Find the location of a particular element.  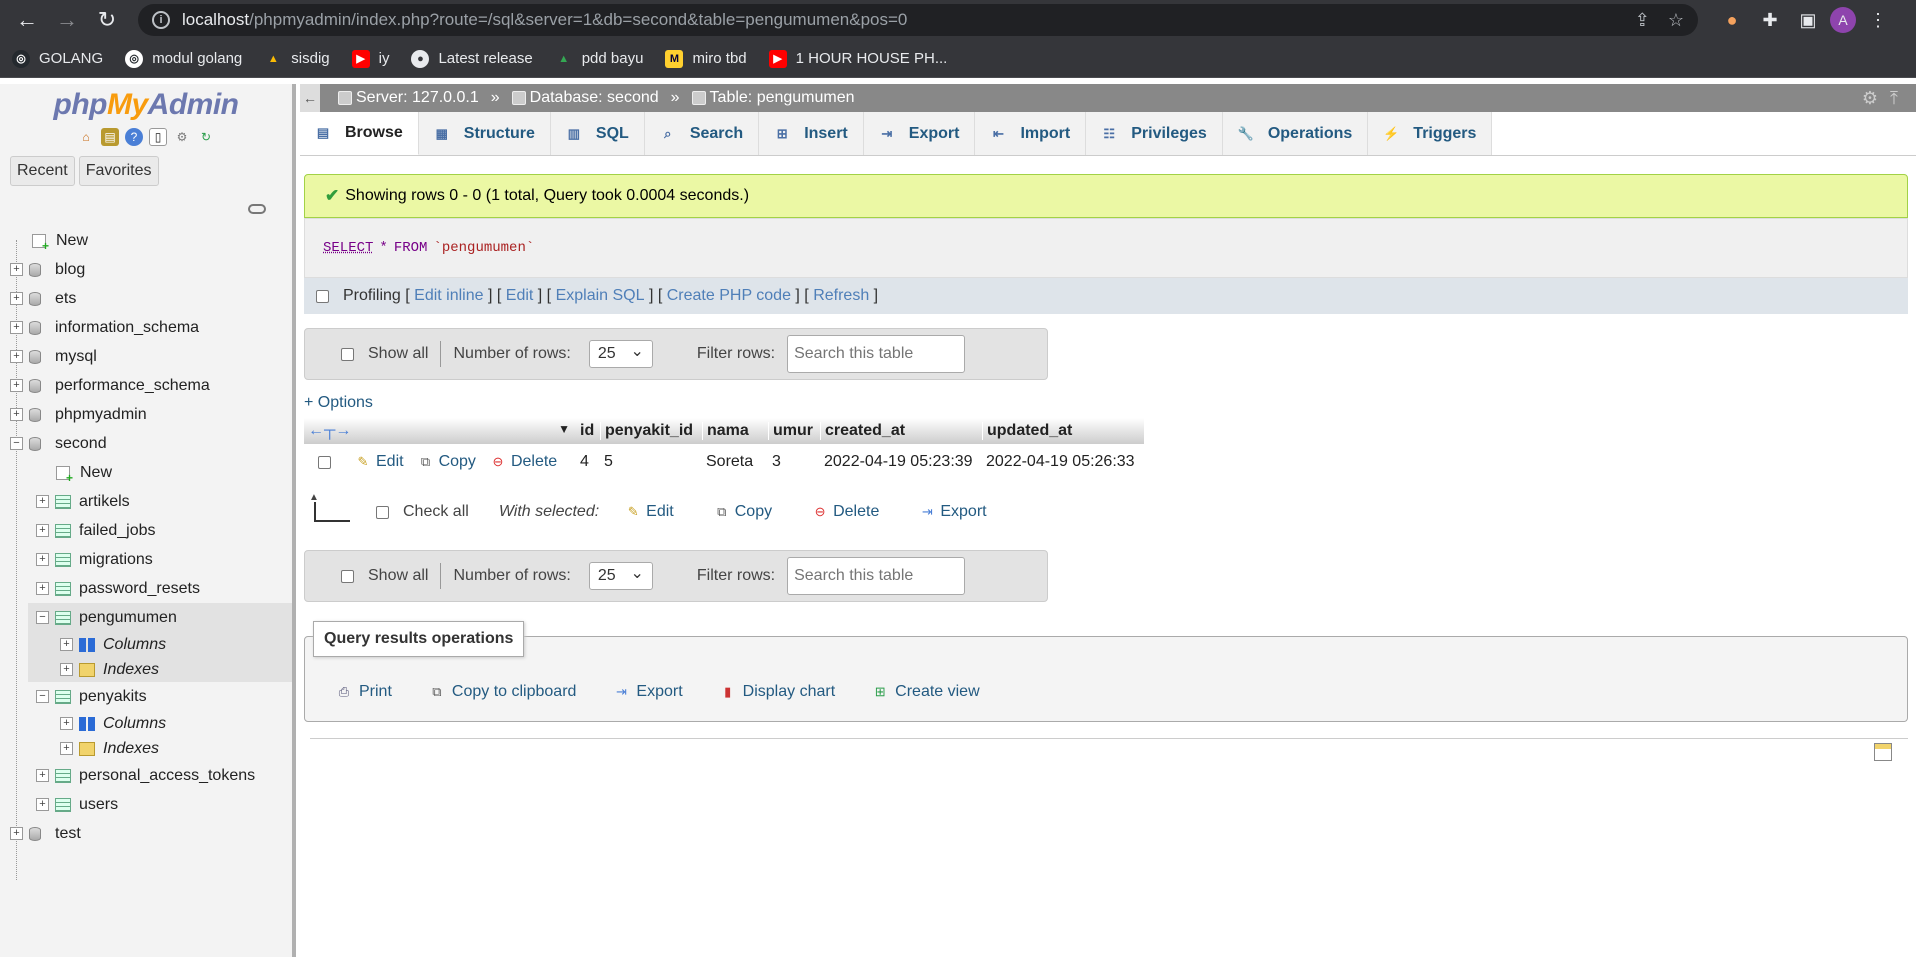

breadcrumb-table: Table: pengumumen is located at coordinates (773, 98).